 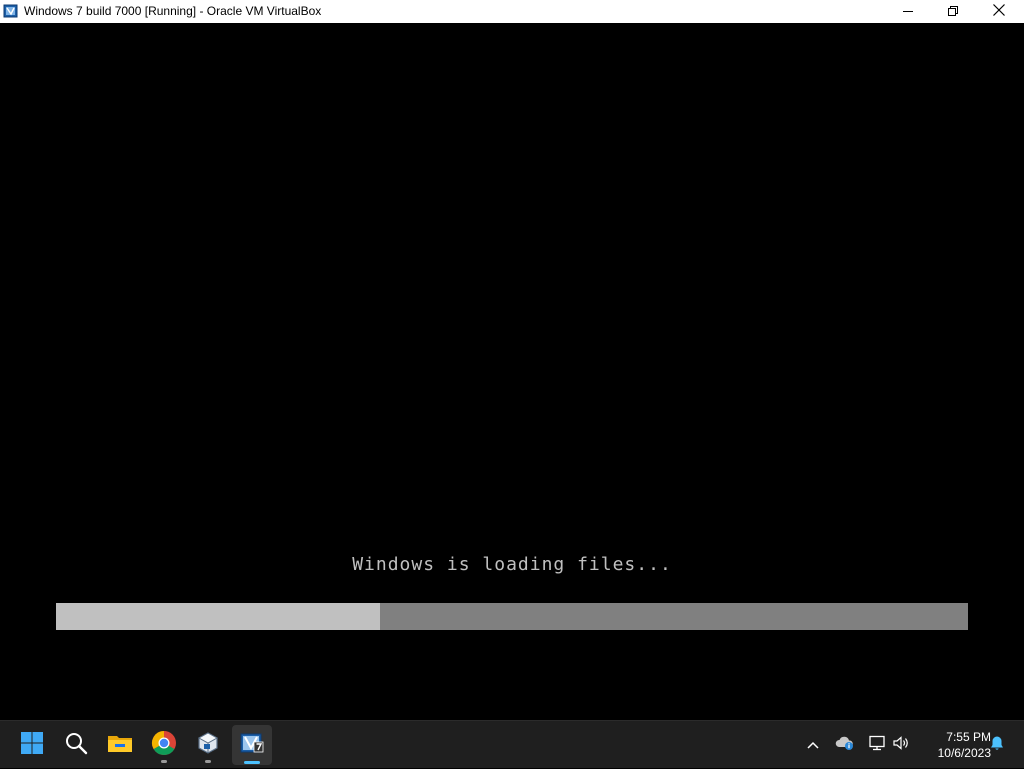 I want to click on onedrive-tray-button, so click(x=845, y=745).